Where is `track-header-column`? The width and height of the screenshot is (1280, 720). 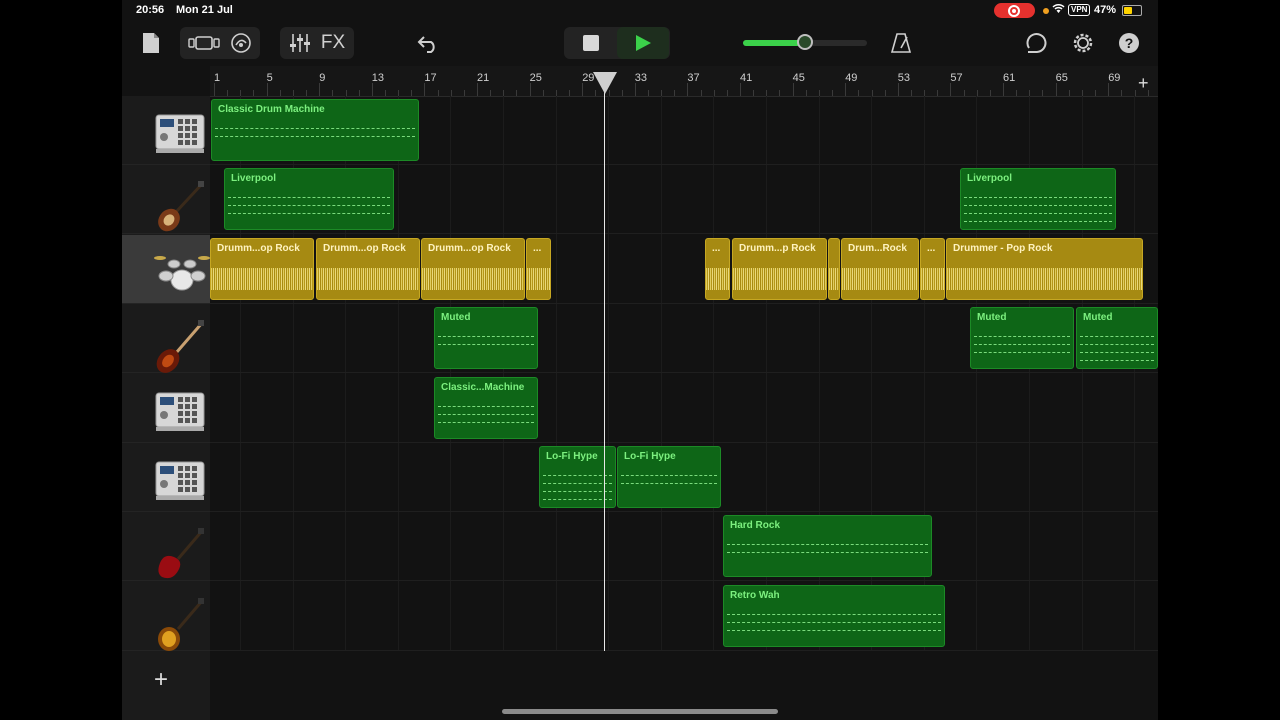 track-header-column is located at coordinates (166, 408).